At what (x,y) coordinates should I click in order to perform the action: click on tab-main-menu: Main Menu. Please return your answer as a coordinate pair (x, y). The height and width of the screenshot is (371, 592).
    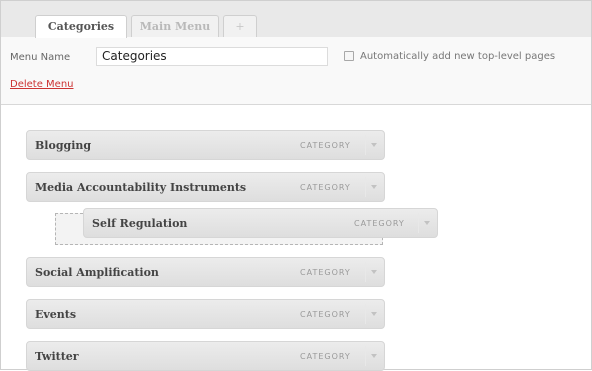
    Looking at the image, I should click on (175, 26).